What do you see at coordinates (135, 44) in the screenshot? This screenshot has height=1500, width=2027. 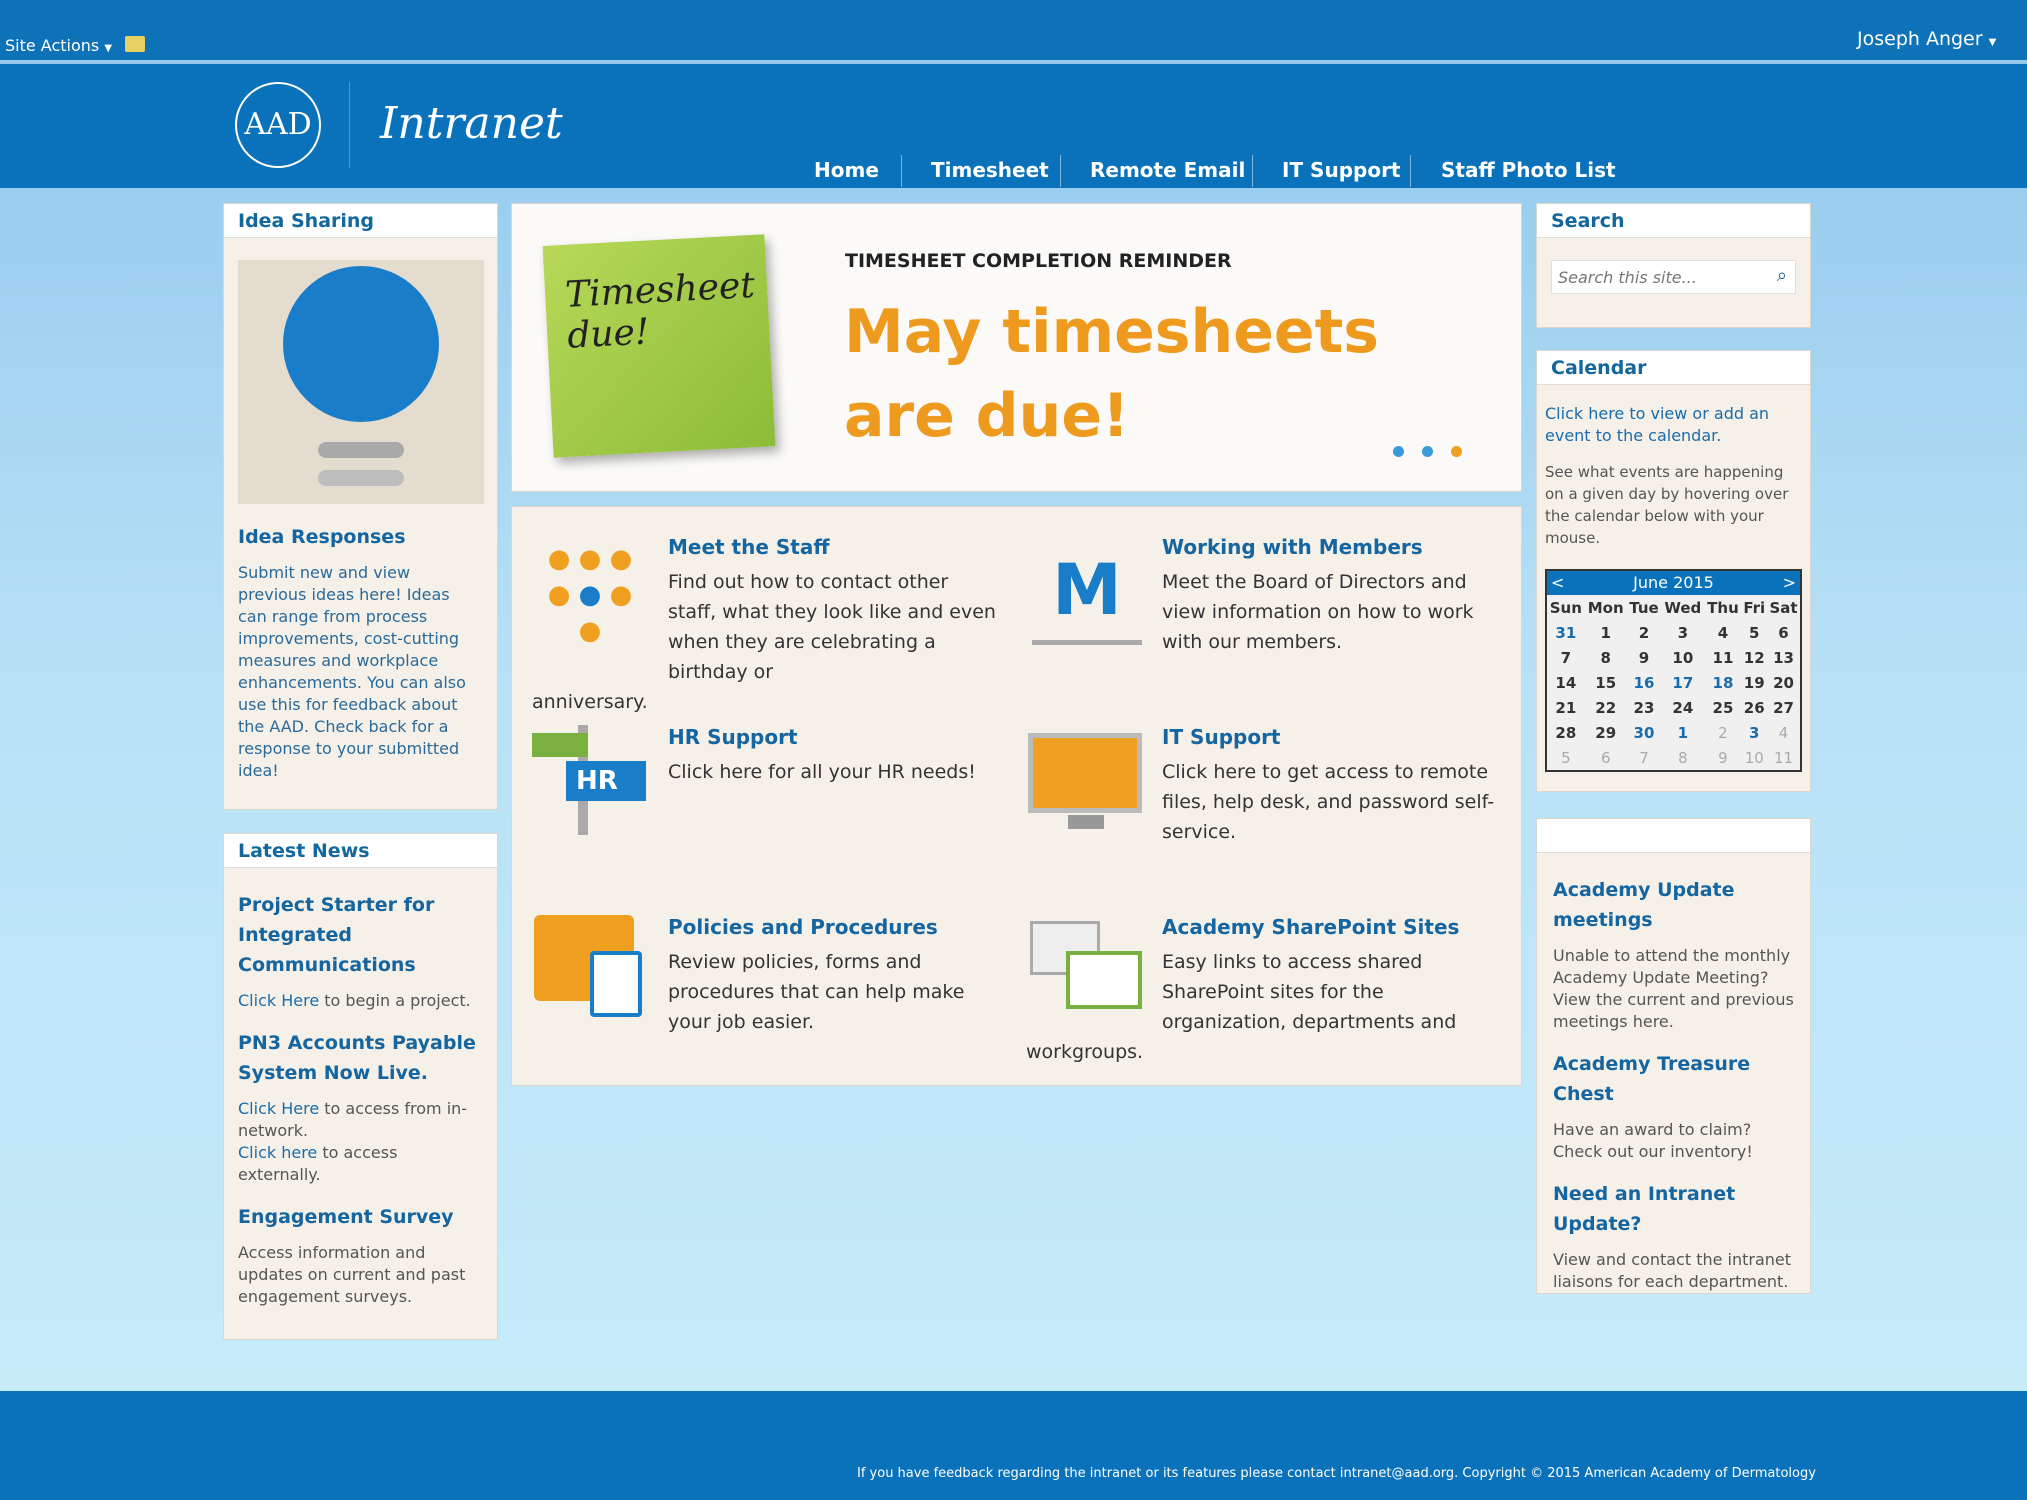 I see `folder-upload-icon` at bounding box center [135, 44].